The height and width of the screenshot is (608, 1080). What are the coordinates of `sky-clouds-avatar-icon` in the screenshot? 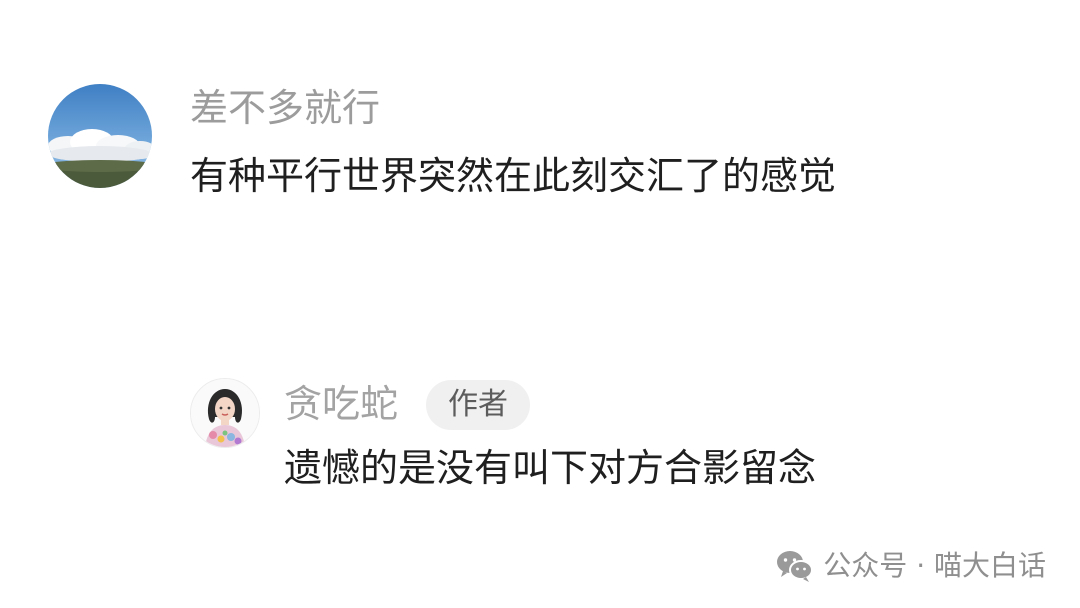 It's located at (100, 136).